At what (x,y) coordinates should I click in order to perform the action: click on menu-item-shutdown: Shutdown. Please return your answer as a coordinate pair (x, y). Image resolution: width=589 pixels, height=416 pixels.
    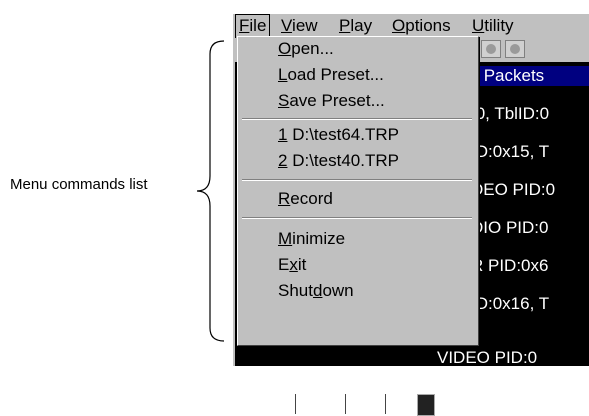
    Looking at the image, I should click on (316, 291).